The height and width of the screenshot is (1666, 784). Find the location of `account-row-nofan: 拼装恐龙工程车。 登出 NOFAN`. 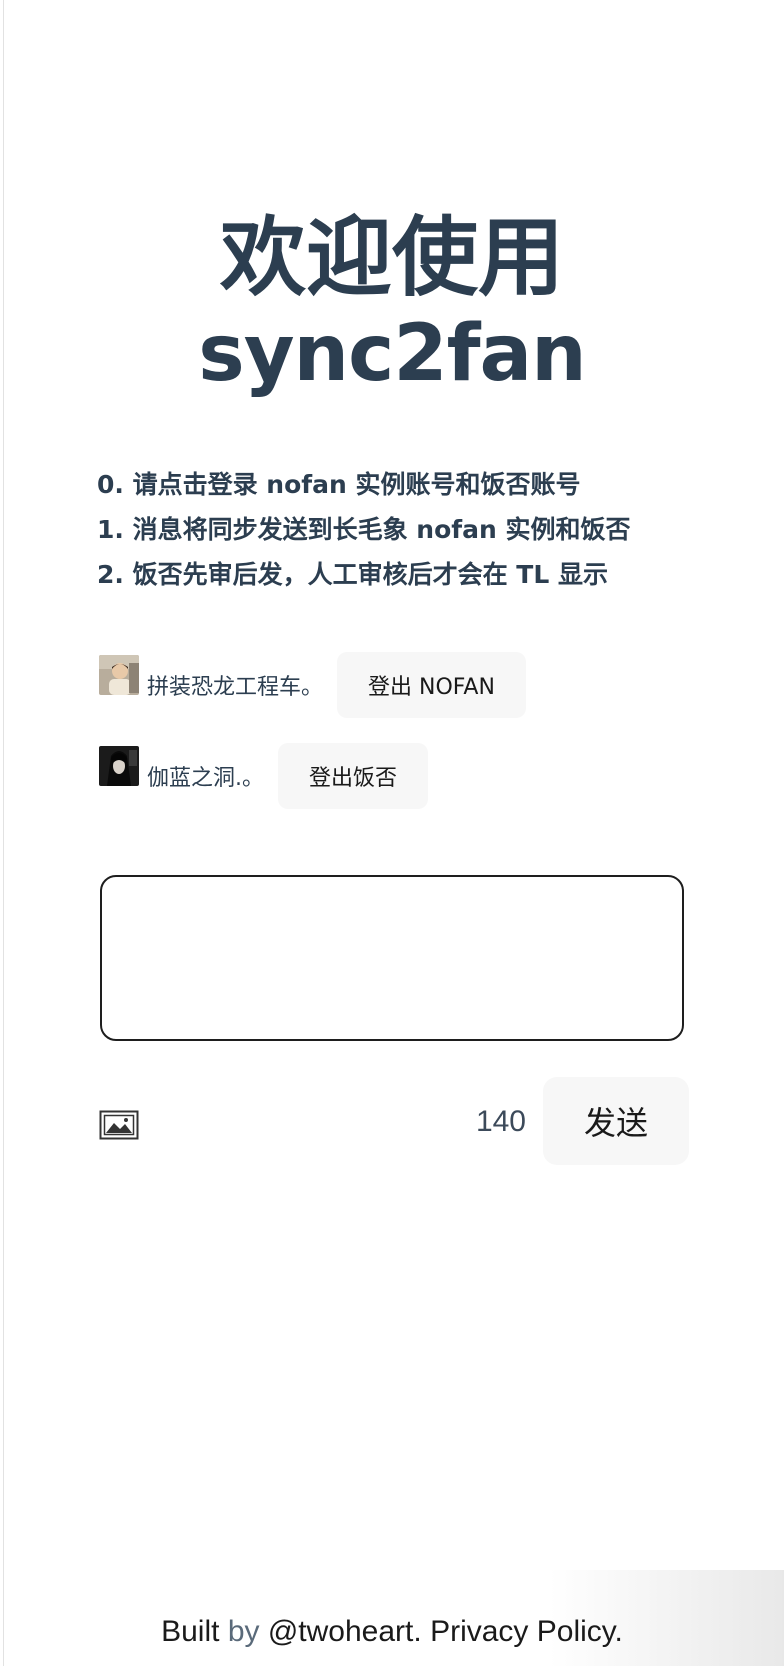

account-row-nofan: 拼装恐龙工程车。 登出 NOFAN is located at coordinates (312, 685).